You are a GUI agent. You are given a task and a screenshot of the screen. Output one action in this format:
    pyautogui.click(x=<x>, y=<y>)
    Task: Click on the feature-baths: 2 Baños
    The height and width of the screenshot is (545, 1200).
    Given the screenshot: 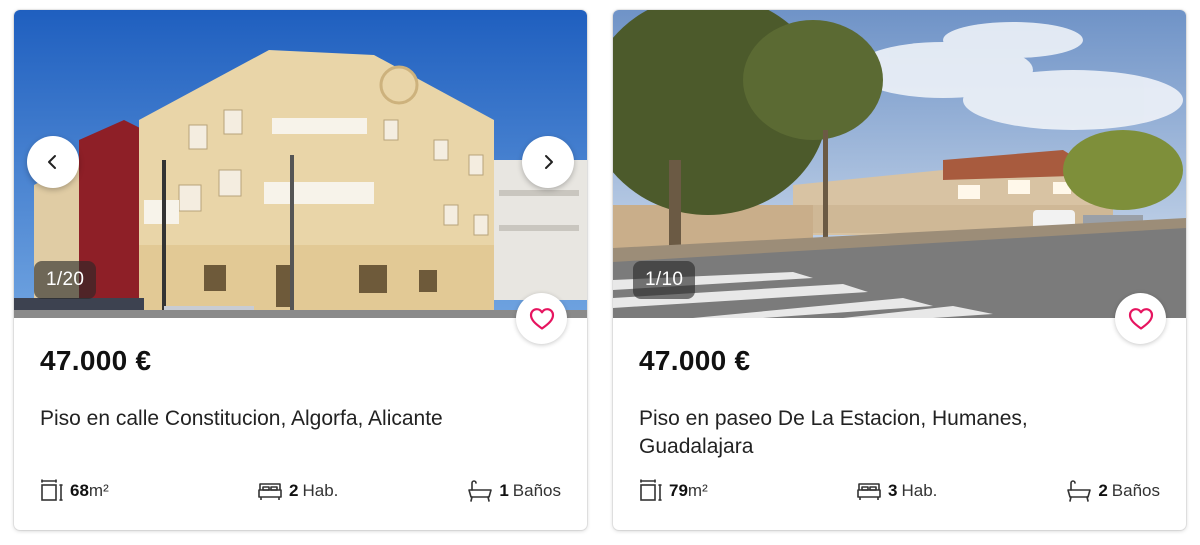 What is the action you would take?
    pyautogui.click(x=1113, y=491)
    